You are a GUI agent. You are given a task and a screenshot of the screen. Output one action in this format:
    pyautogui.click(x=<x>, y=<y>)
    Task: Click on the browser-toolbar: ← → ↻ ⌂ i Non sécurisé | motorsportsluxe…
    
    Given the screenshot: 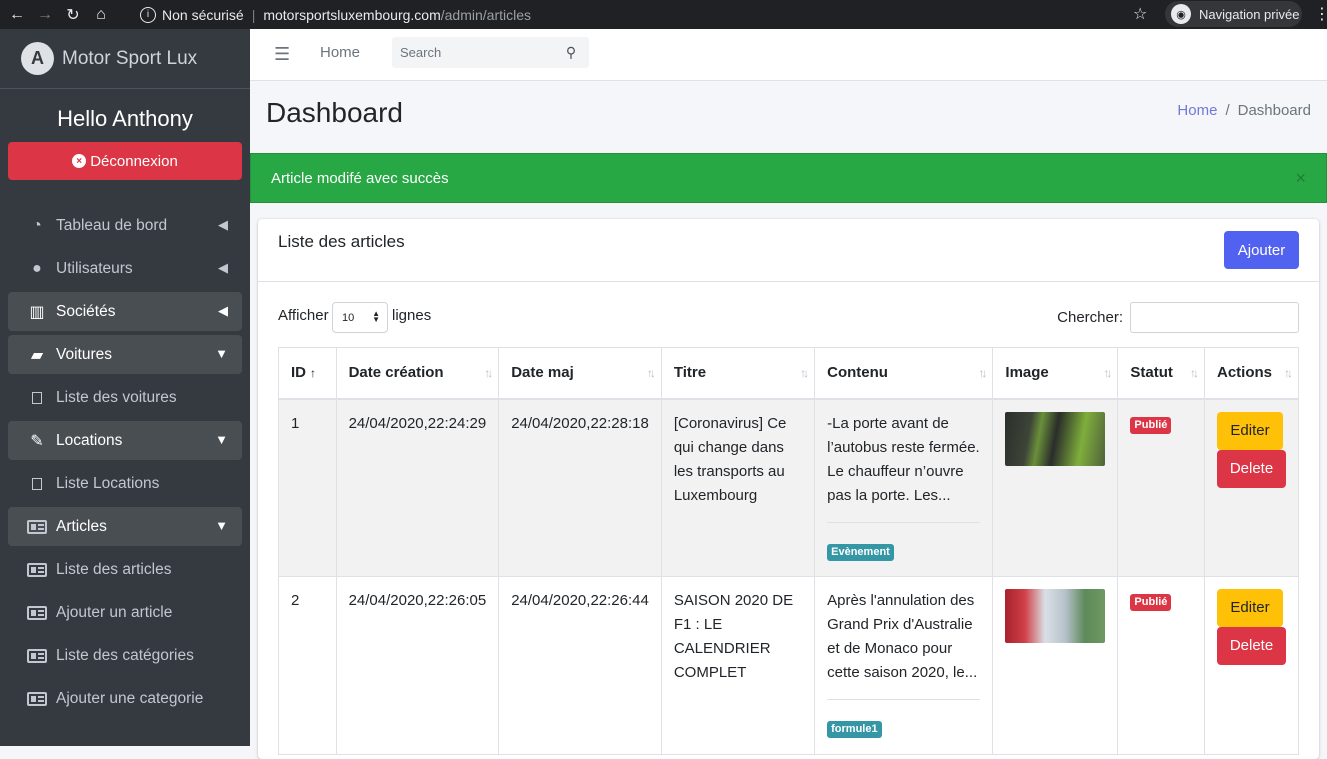 What is the action you would take?
    pyautogui.click(x=663, y=14)
    